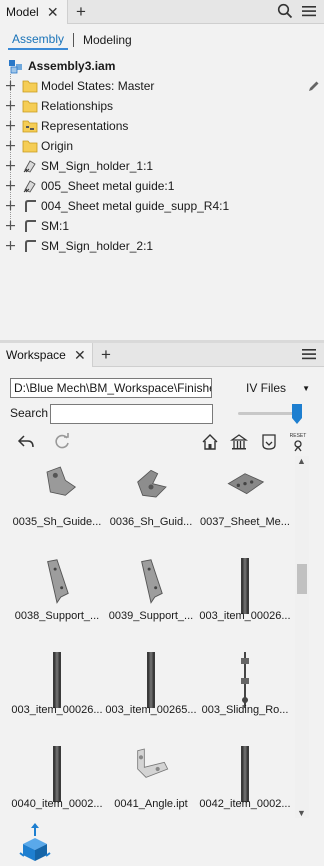 The width and height of the screenshot is (324, 866). Describe the element at coordinates (162, 355) in the screenshot. I see `workspace-tab-bar: Workspace ✕ +` at that location.